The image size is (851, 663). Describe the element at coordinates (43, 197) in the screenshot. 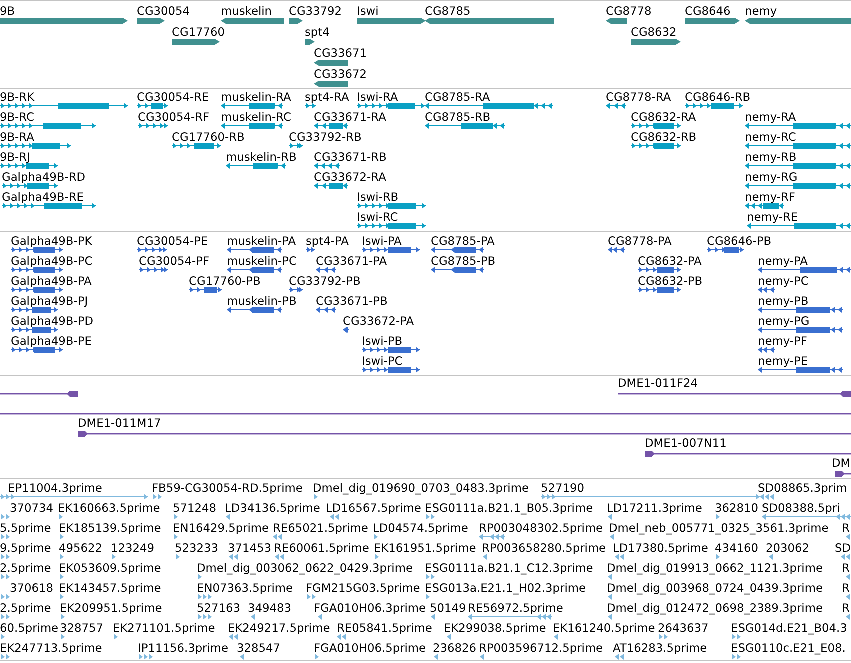

I see `feature-label: Galpha49B-RE` at that location.